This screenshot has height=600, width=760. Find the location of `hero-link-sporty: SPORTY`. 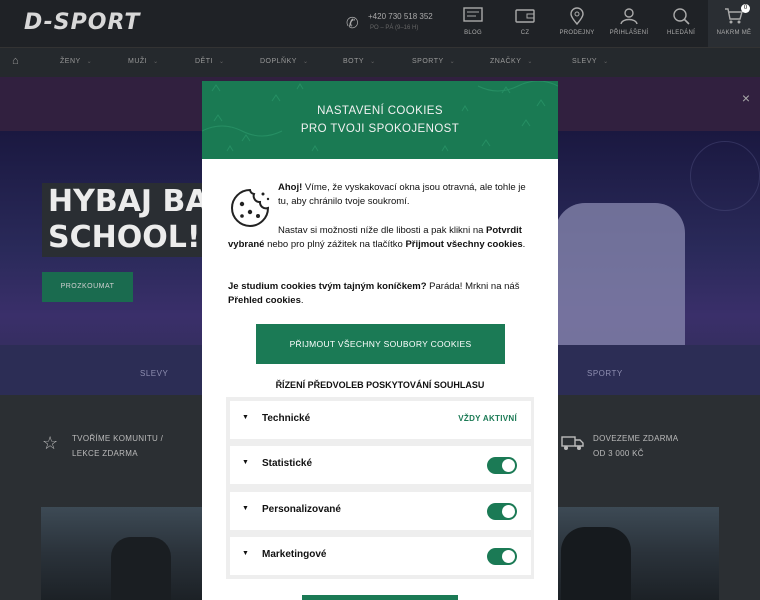

hero-link-sporty: SPORTY is located at coordinates (605, 373).